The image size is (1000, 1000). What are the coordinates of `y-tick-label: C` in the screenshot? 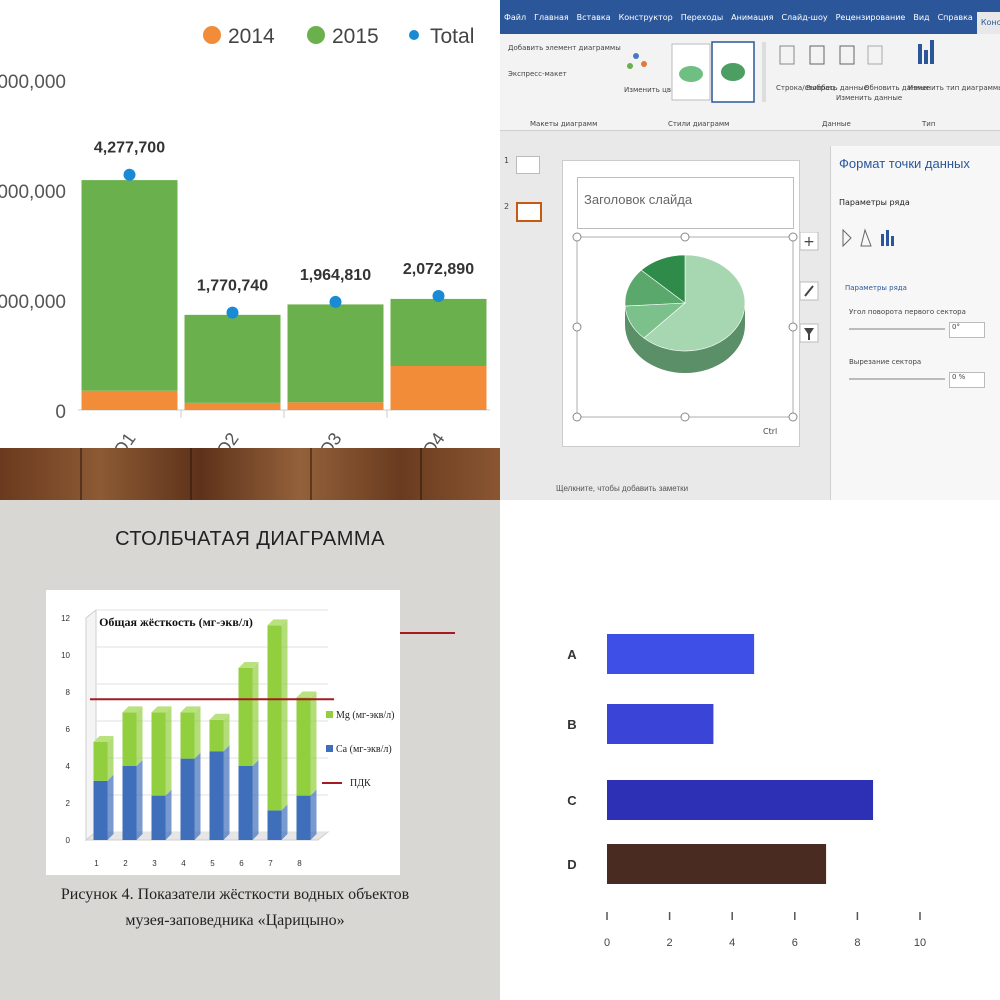 It's located at (572, 800).